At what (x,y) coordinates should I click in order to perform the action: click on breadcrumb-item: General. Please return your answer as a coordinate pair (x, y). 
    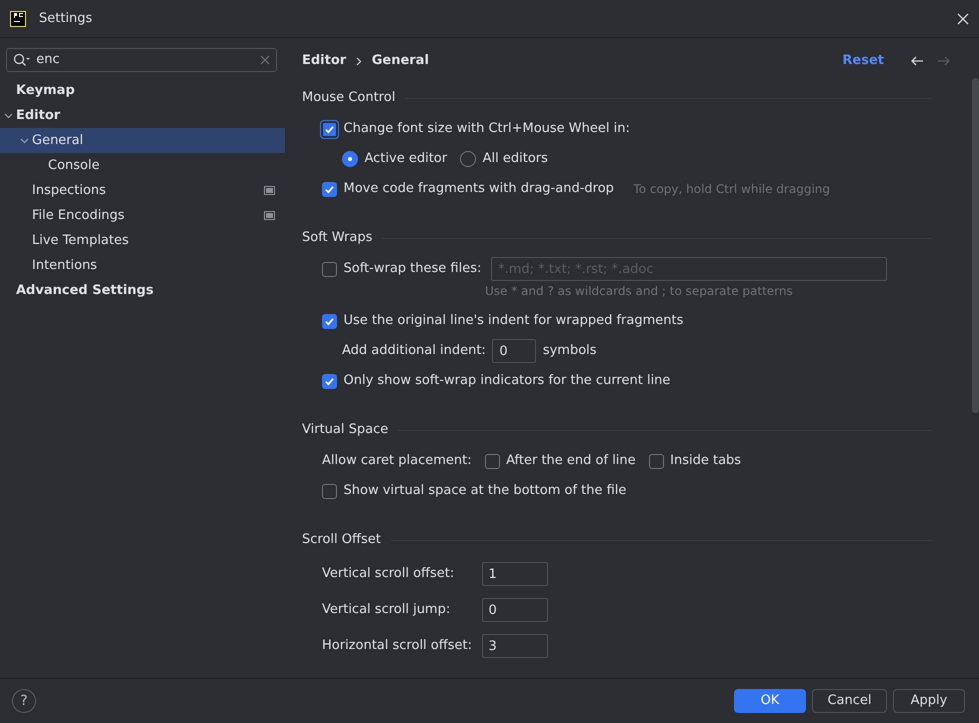
    Looking at the image, I should click on (400, 61).